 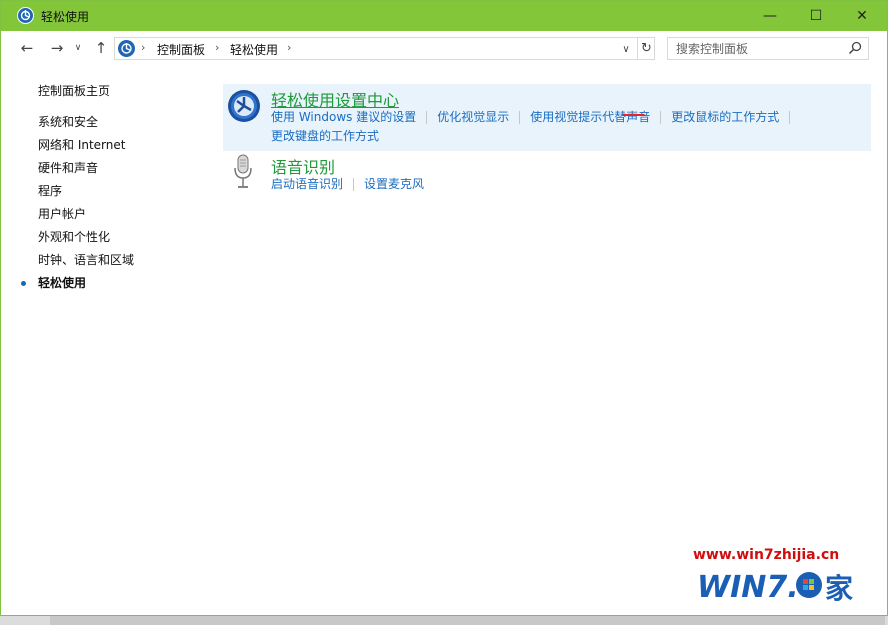 What do you see at coordinates (74, 90) in the screenshot?
I see `sidebar-home-link: 控制面板主页` at bounding box center [74, 90].